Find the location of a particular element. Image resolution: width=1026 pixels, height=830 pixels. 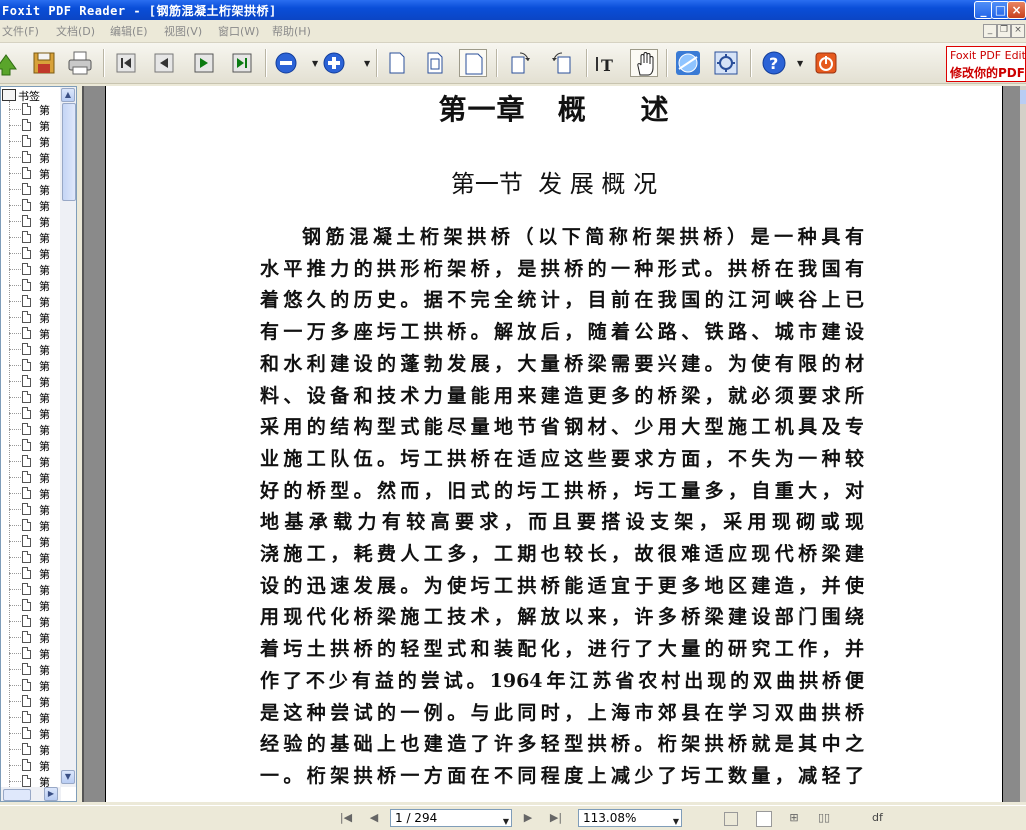

hand-tool-button is located at coordinates (644, 63).